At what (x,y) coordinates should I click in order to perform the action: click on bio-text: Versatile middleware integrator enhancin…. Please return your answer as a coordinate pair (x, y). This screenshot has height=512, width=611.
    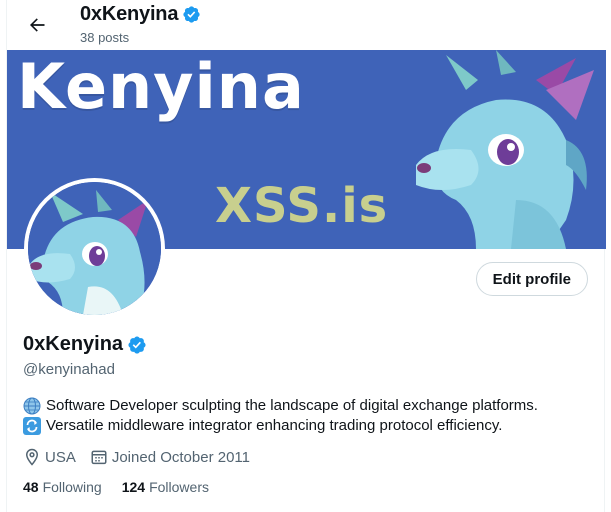
    Looking at the image, I should click on (274, 425).